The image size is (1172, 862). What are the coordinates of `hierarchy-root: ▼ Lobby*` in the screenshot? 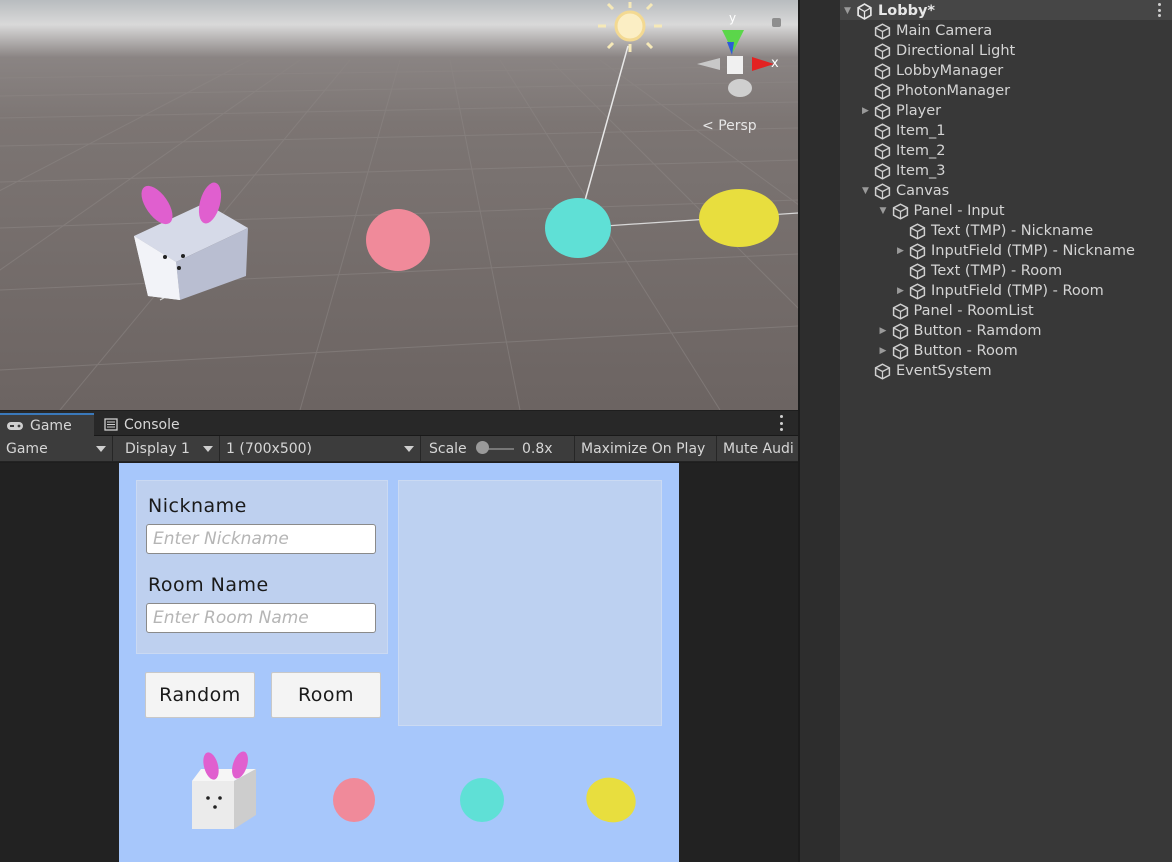 It's located at (889, 11).